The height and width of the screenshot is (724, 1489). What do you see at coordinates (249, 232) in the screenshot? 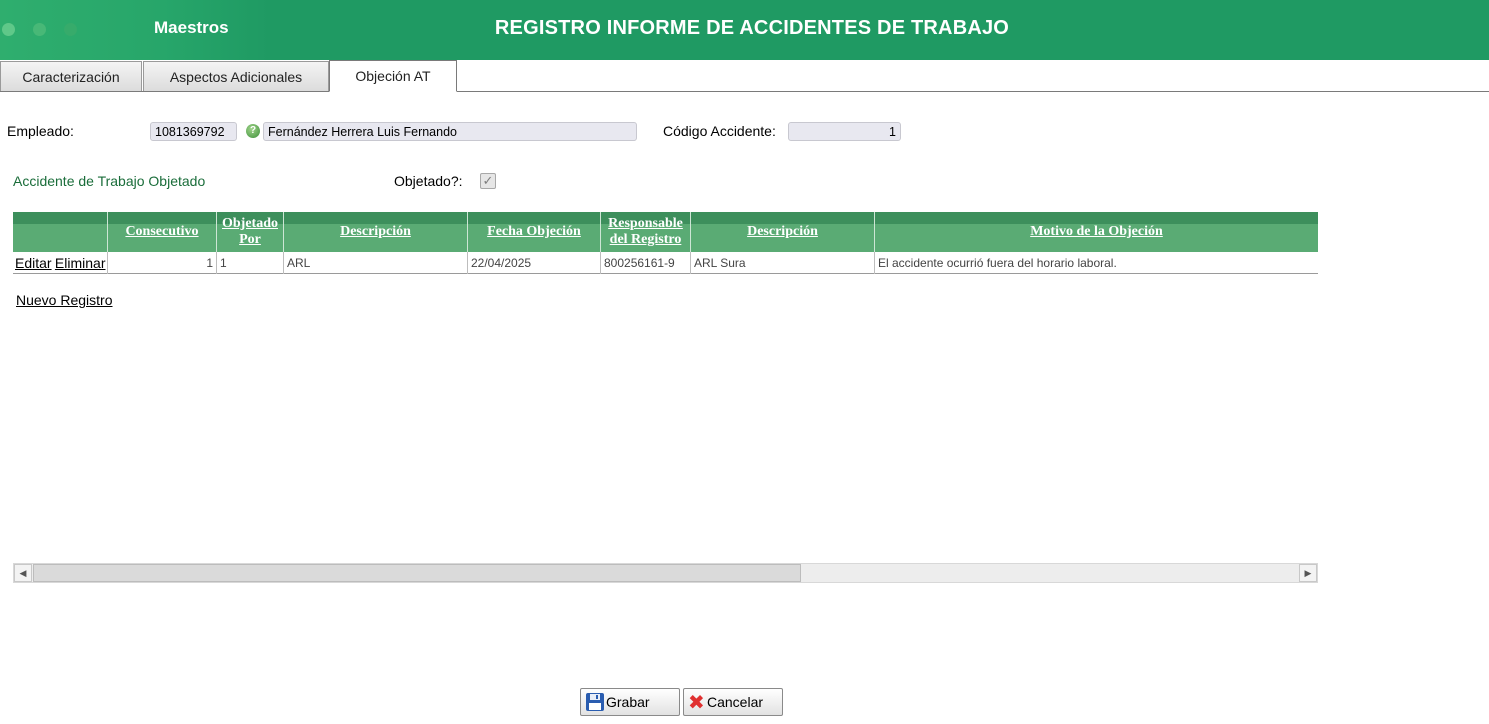
I see `grid-col-objetado-por: Objetado Por` at bounding box center [249, 232].